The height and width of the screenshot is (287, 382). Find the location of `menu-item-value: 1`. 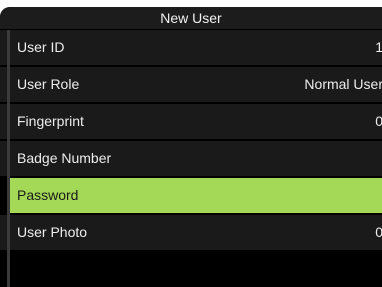

menu-item-value: 1 is located at coordinates (378, 47).